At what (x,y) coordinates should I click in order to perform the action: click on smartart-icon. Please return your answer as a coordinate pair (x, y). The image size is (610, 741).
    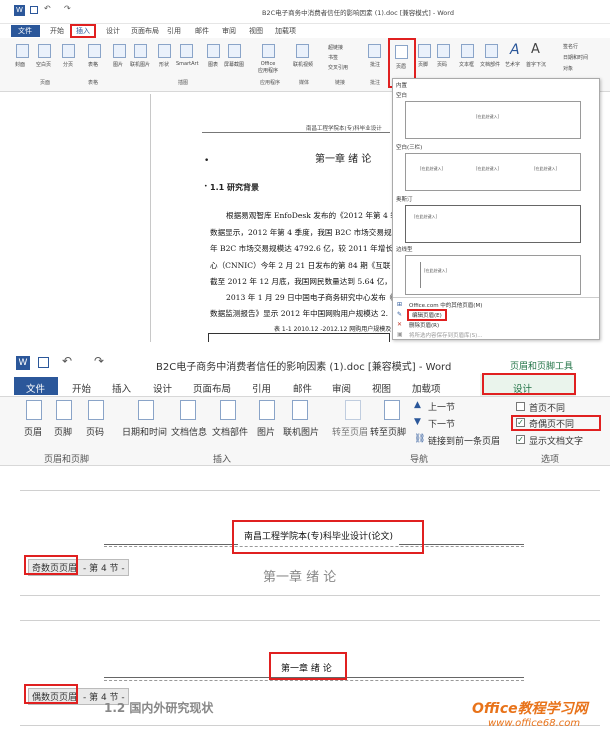
    Looking at the image, I should click on (186, 51).